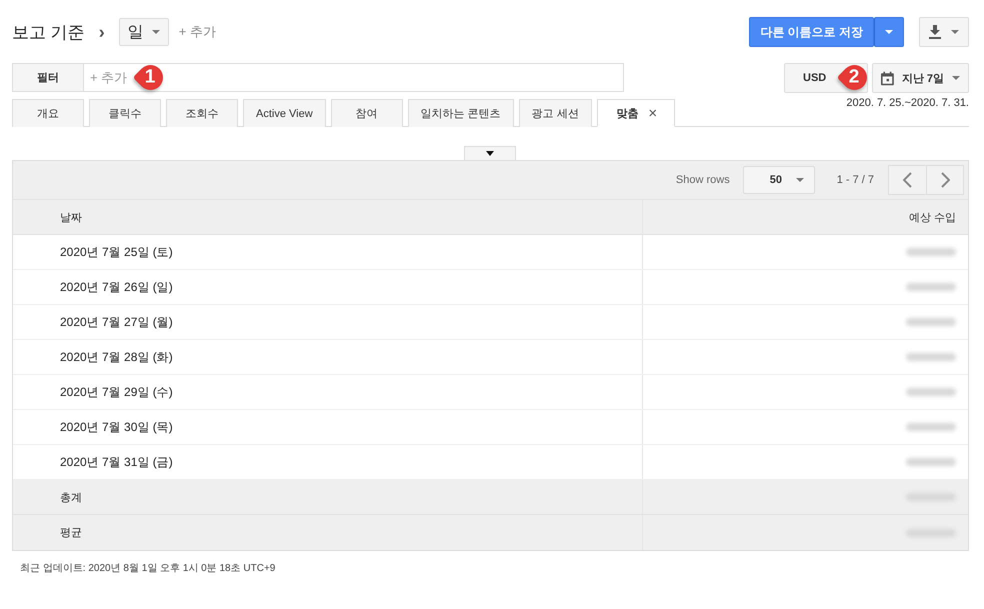 The width and height of the screenshot is (984, 609). I want to click on close-icon: ×, so click(653, 113).